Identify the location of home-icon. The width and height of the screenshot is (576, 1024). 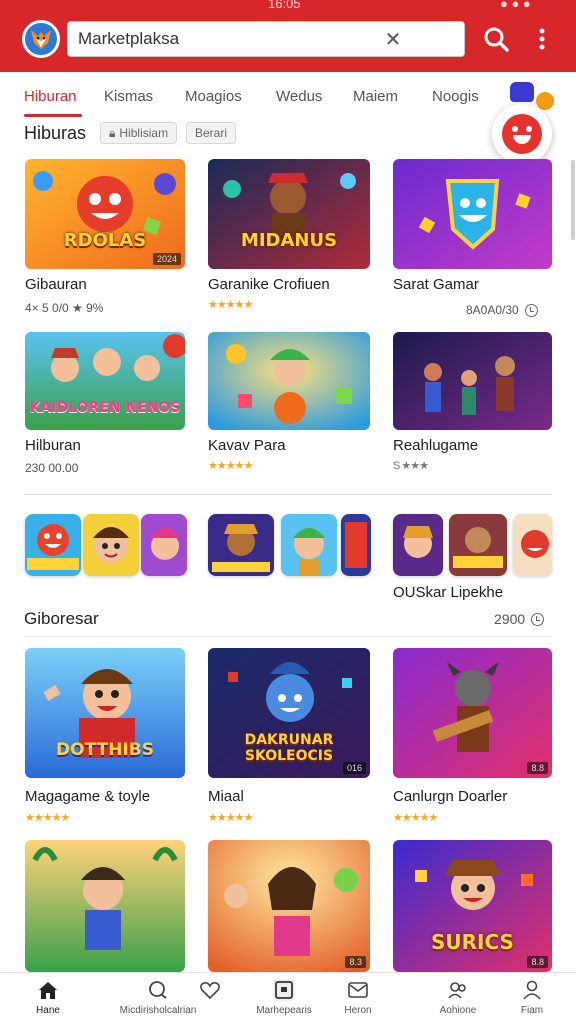
(48, 990).